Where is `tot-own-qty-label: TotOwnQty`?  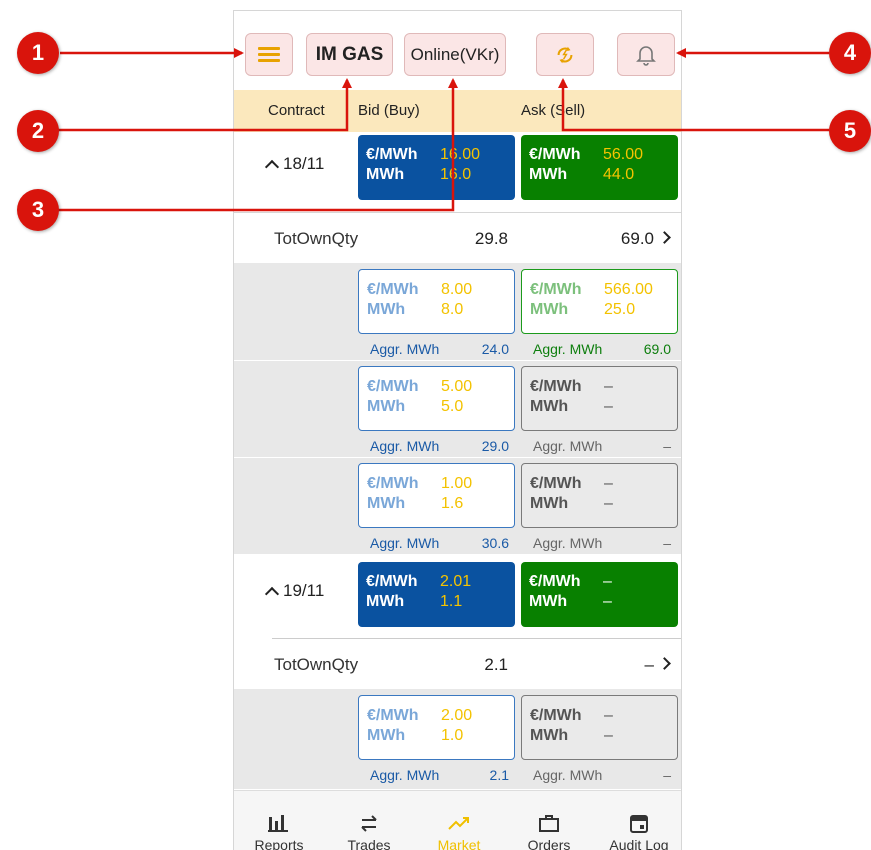 tot-own-qty-label: TotOwnQty is located at coordinates (316, 238).